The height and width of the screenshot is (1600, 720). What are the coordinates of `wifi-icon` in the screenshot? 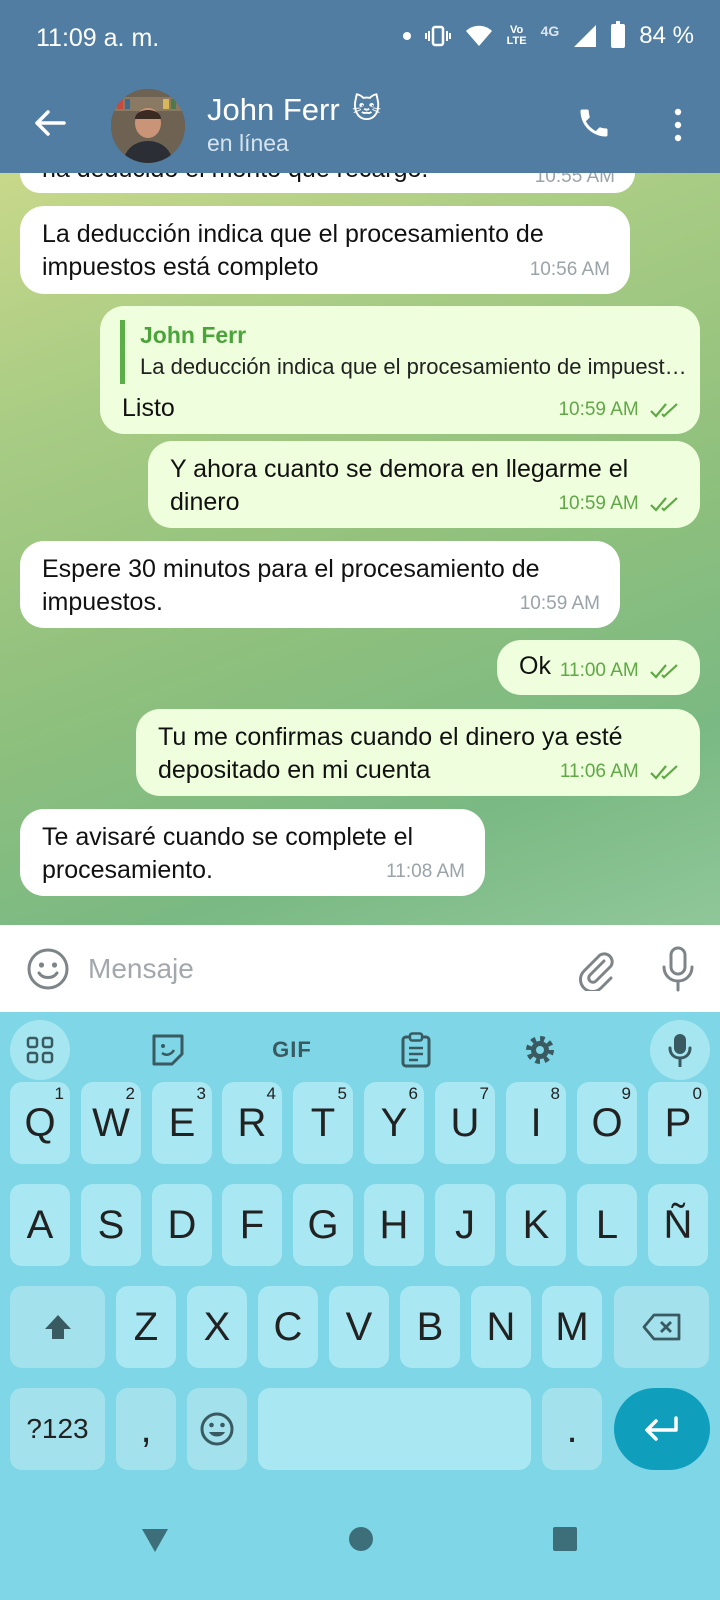 It's located at (478, 35).